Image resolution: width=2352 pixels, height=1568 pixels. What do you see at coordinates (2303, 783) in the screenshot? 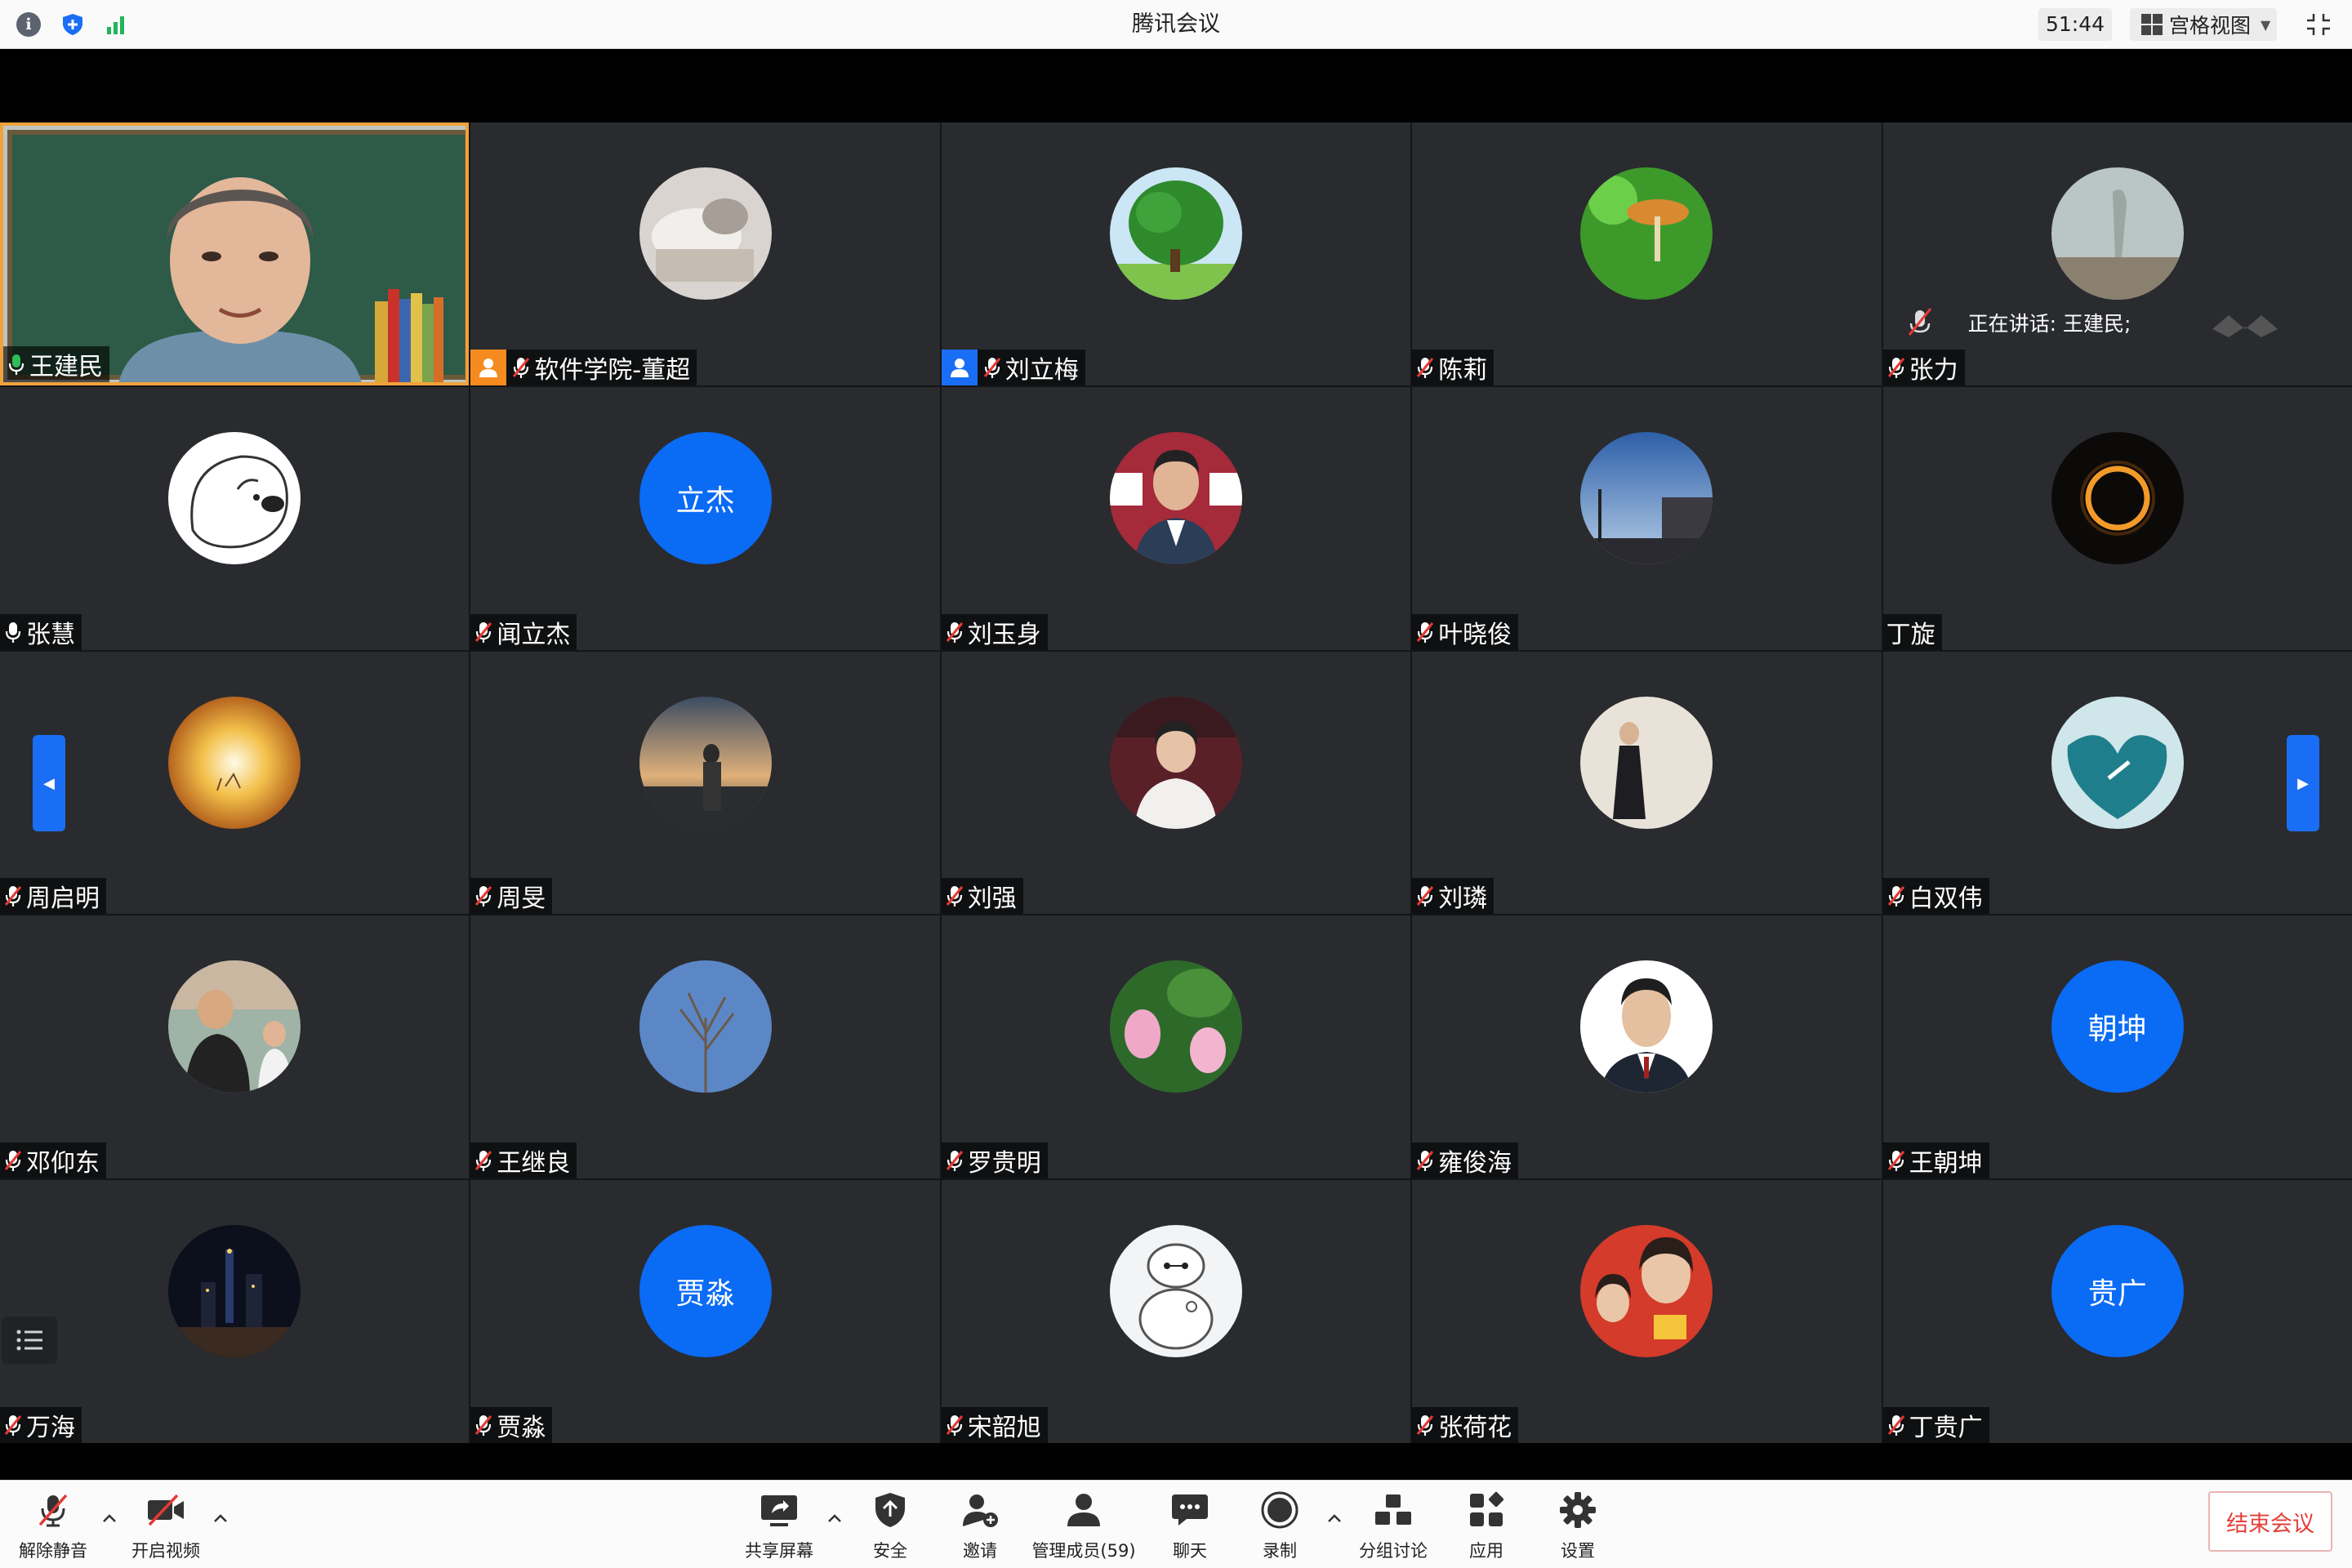
I see `next-page-button: ▶` at bounding box center [2303, 783].